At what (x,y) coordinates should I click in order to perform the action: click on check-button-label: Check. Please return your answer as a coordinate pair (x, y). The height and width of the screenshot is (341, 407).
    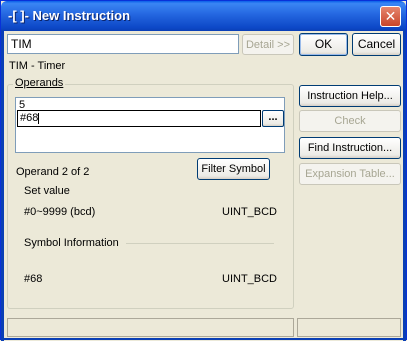
    Looking at the image, I should click on (350, 121).